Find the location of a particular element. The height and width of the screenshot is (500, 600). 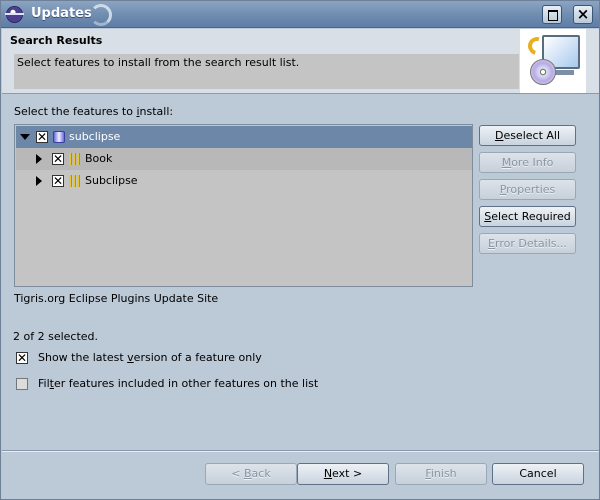

back-prefix: < is located at coordinates (237, 473).